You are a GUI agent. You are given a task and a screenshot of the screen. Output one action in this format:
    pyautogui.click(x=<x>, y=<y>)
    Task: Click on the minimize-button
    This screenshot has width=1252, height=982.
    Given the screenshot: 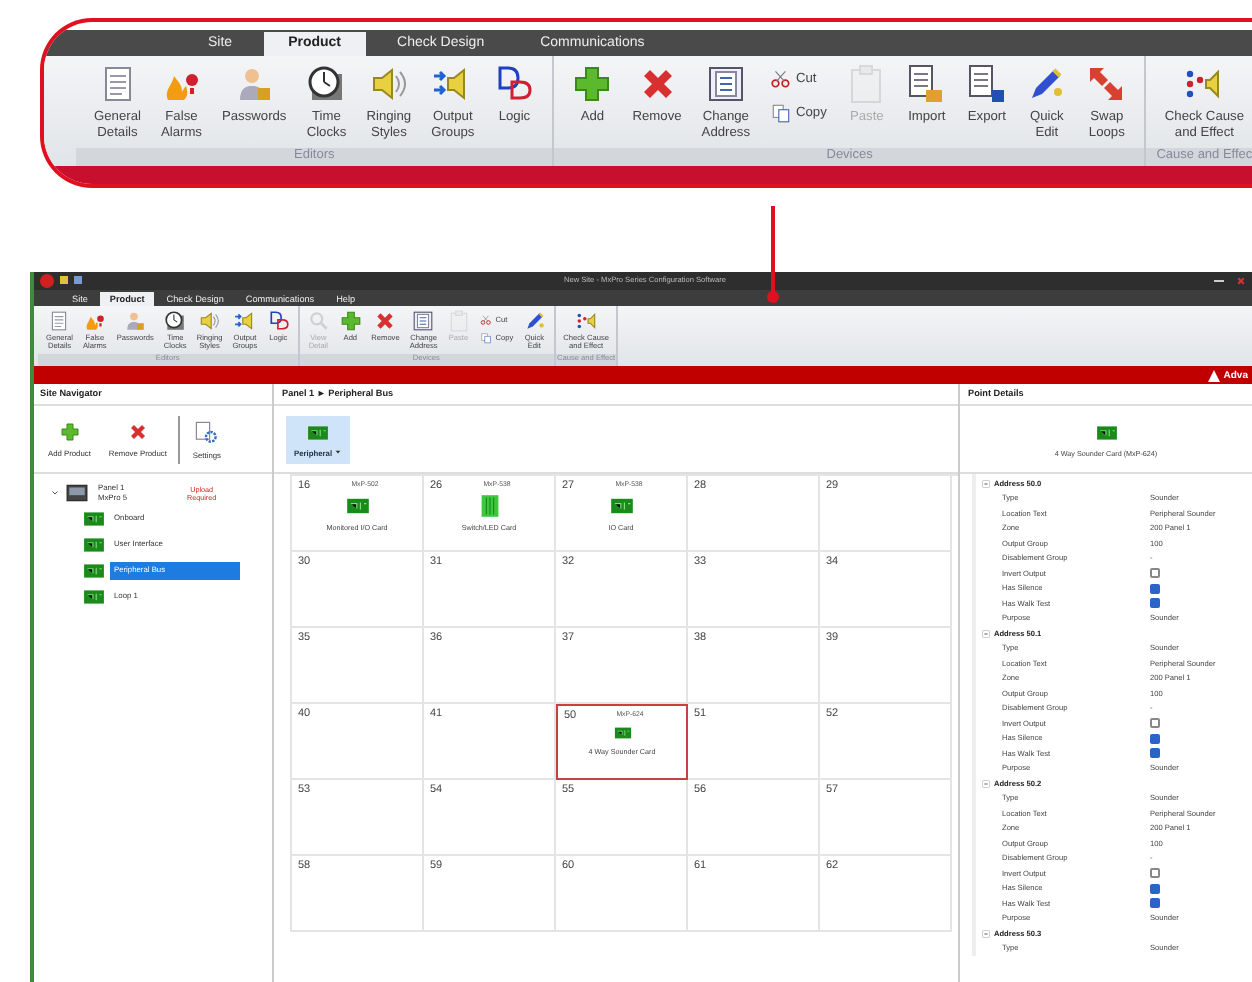 What is the action you would take?
    pyautogui.click(x=1219, y=280)
    